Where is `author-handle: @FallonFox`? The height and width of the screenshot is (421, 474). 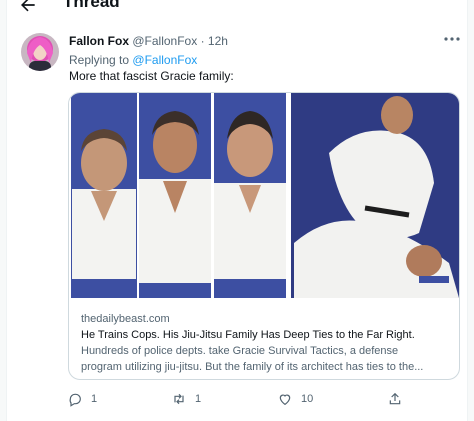
author-handle: @FallonFox is located at coordinates (164, 41).